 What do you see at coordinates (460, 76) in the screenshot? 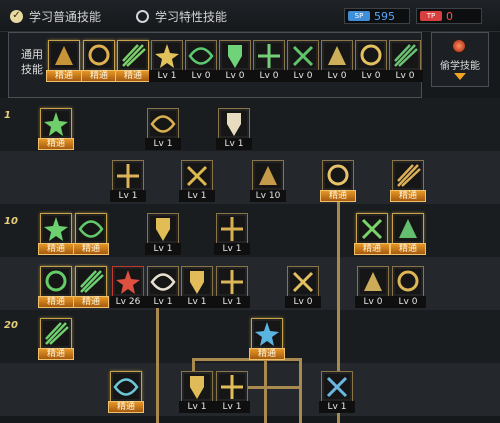
I see `dropdown-arrow-icon` at bounding box center [460, 76].